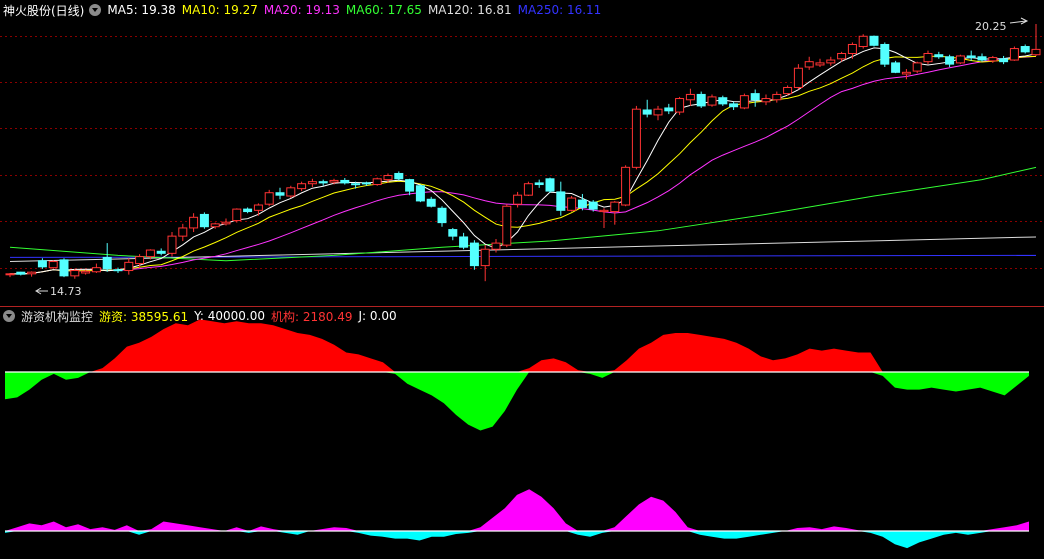  Describe the element at coordinates (517, 345) in the screenshot. I see `fund-area-positive` at that location.